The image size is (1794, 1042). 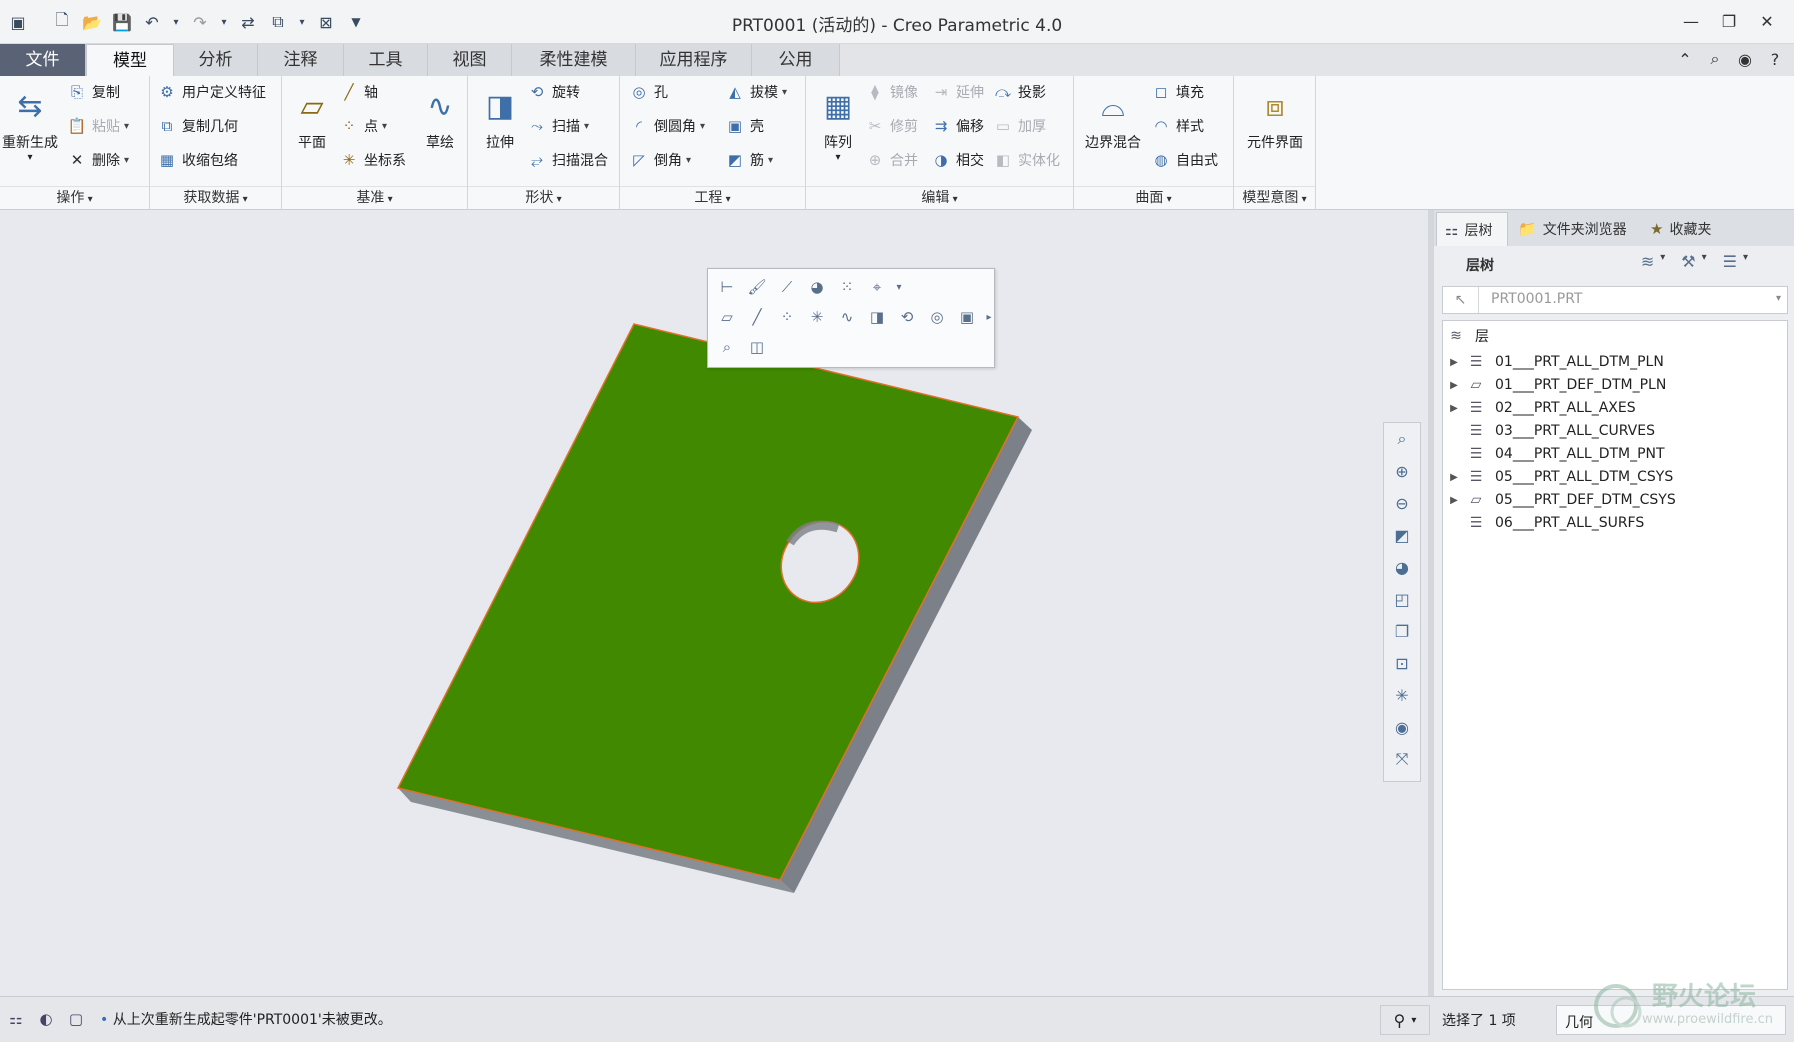 What do you see at coordinates (1544, 523) in the screenshot?
I see `tree-item: ☰ 06___PRT_ALL_SURFS` at bounding box center [1544, 523].